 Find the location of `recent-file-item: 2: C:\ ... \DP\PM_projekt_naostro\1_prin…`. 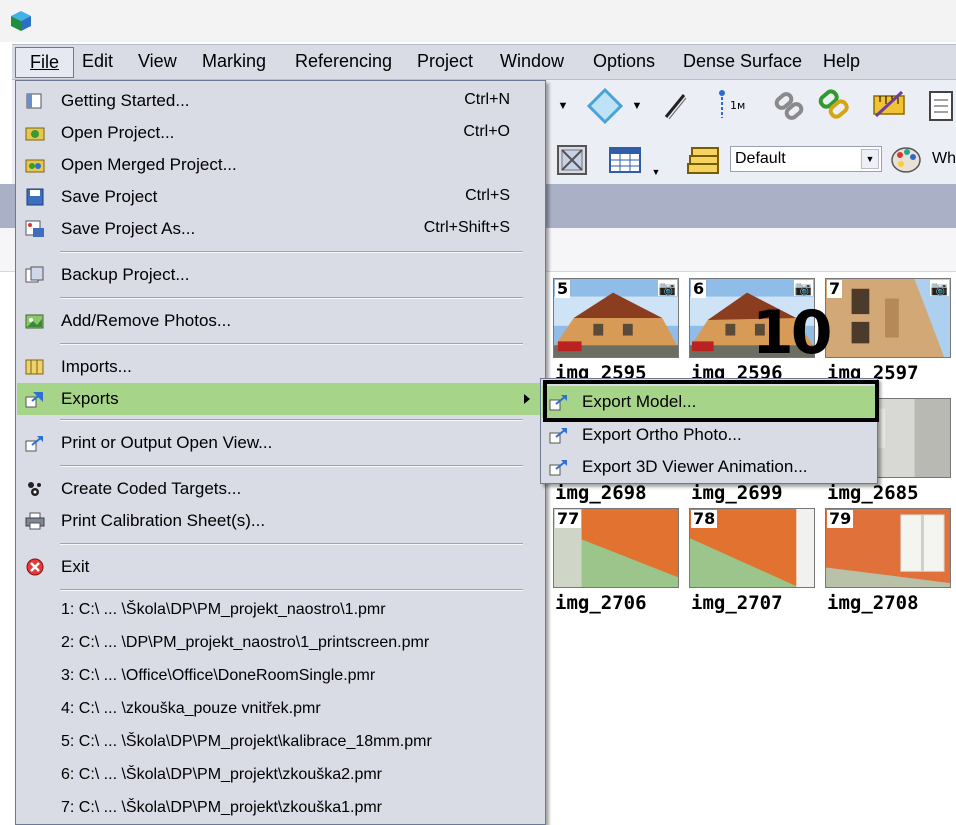

recent-file-item: 2: C:\ ... \DP\PM_projekt_naostro\1_prin… is located at coordinates (280, 643).